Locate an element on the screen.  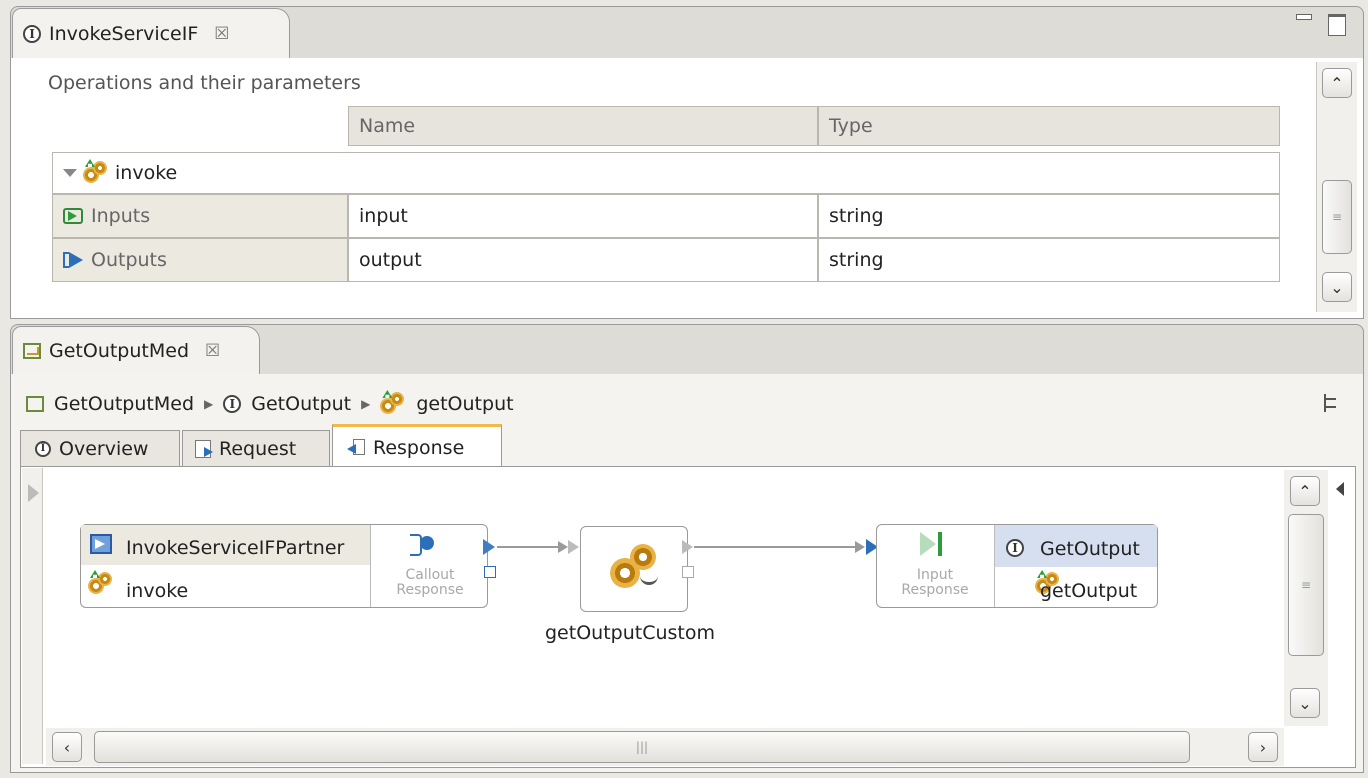
callout-fail-terminal is located at coordinates (490, 572).